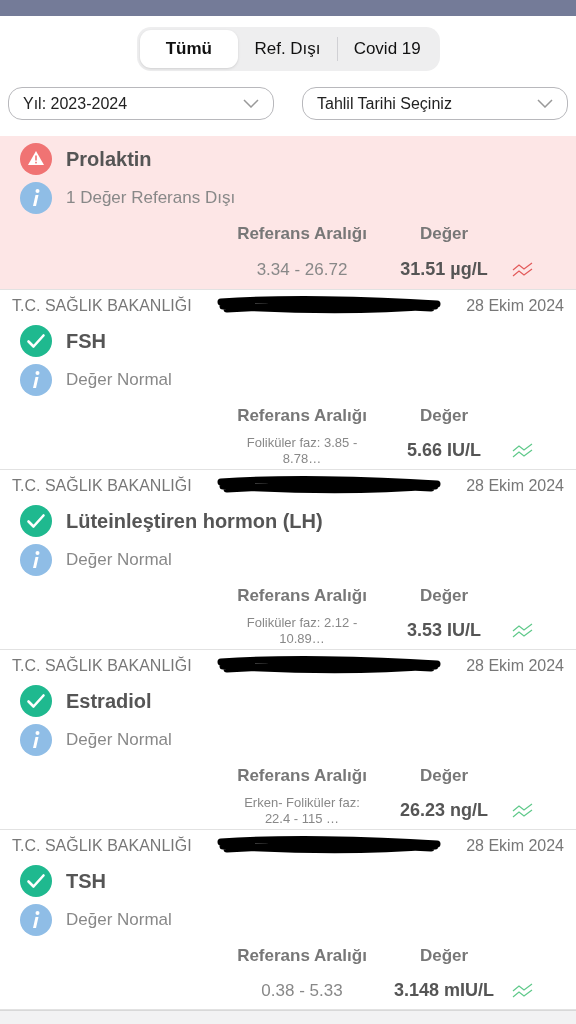 The height and width of the screenshot is (1024, 576). Describe the element at coordinates (36, 159) in the screenshot. I see `warning-icon` at that location.